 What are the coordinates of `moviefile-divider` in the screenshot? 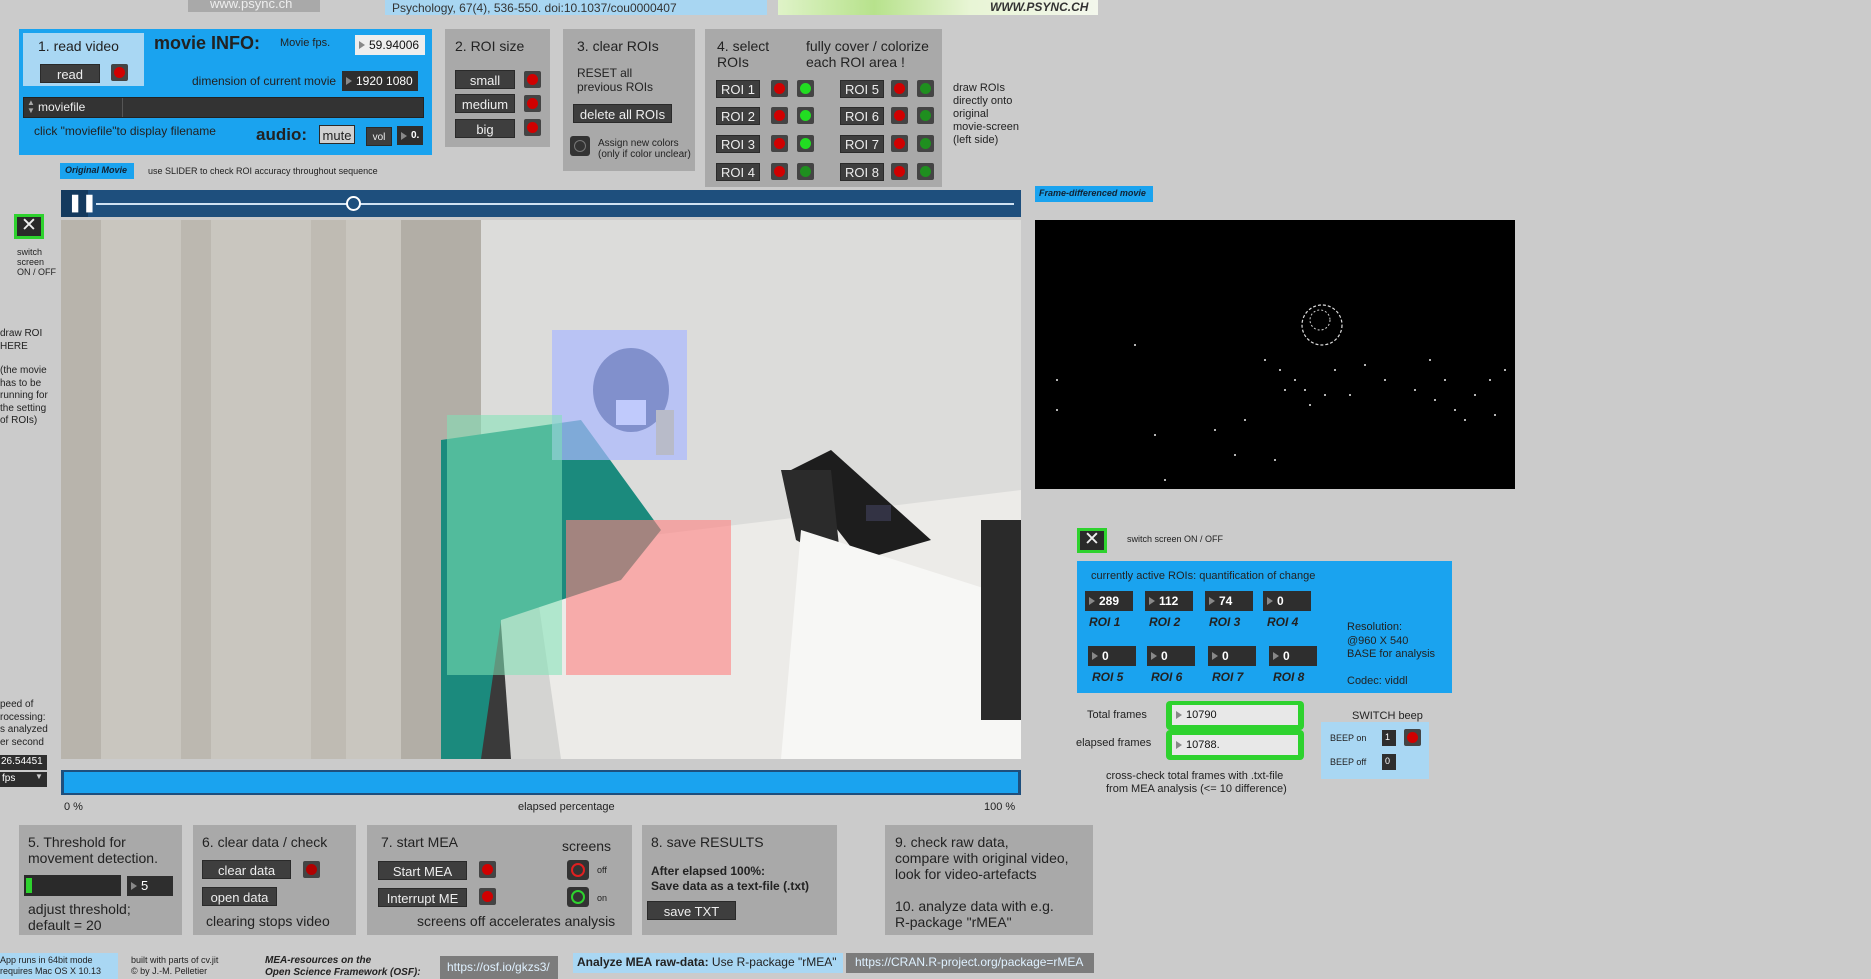 It's located at (122, 107).